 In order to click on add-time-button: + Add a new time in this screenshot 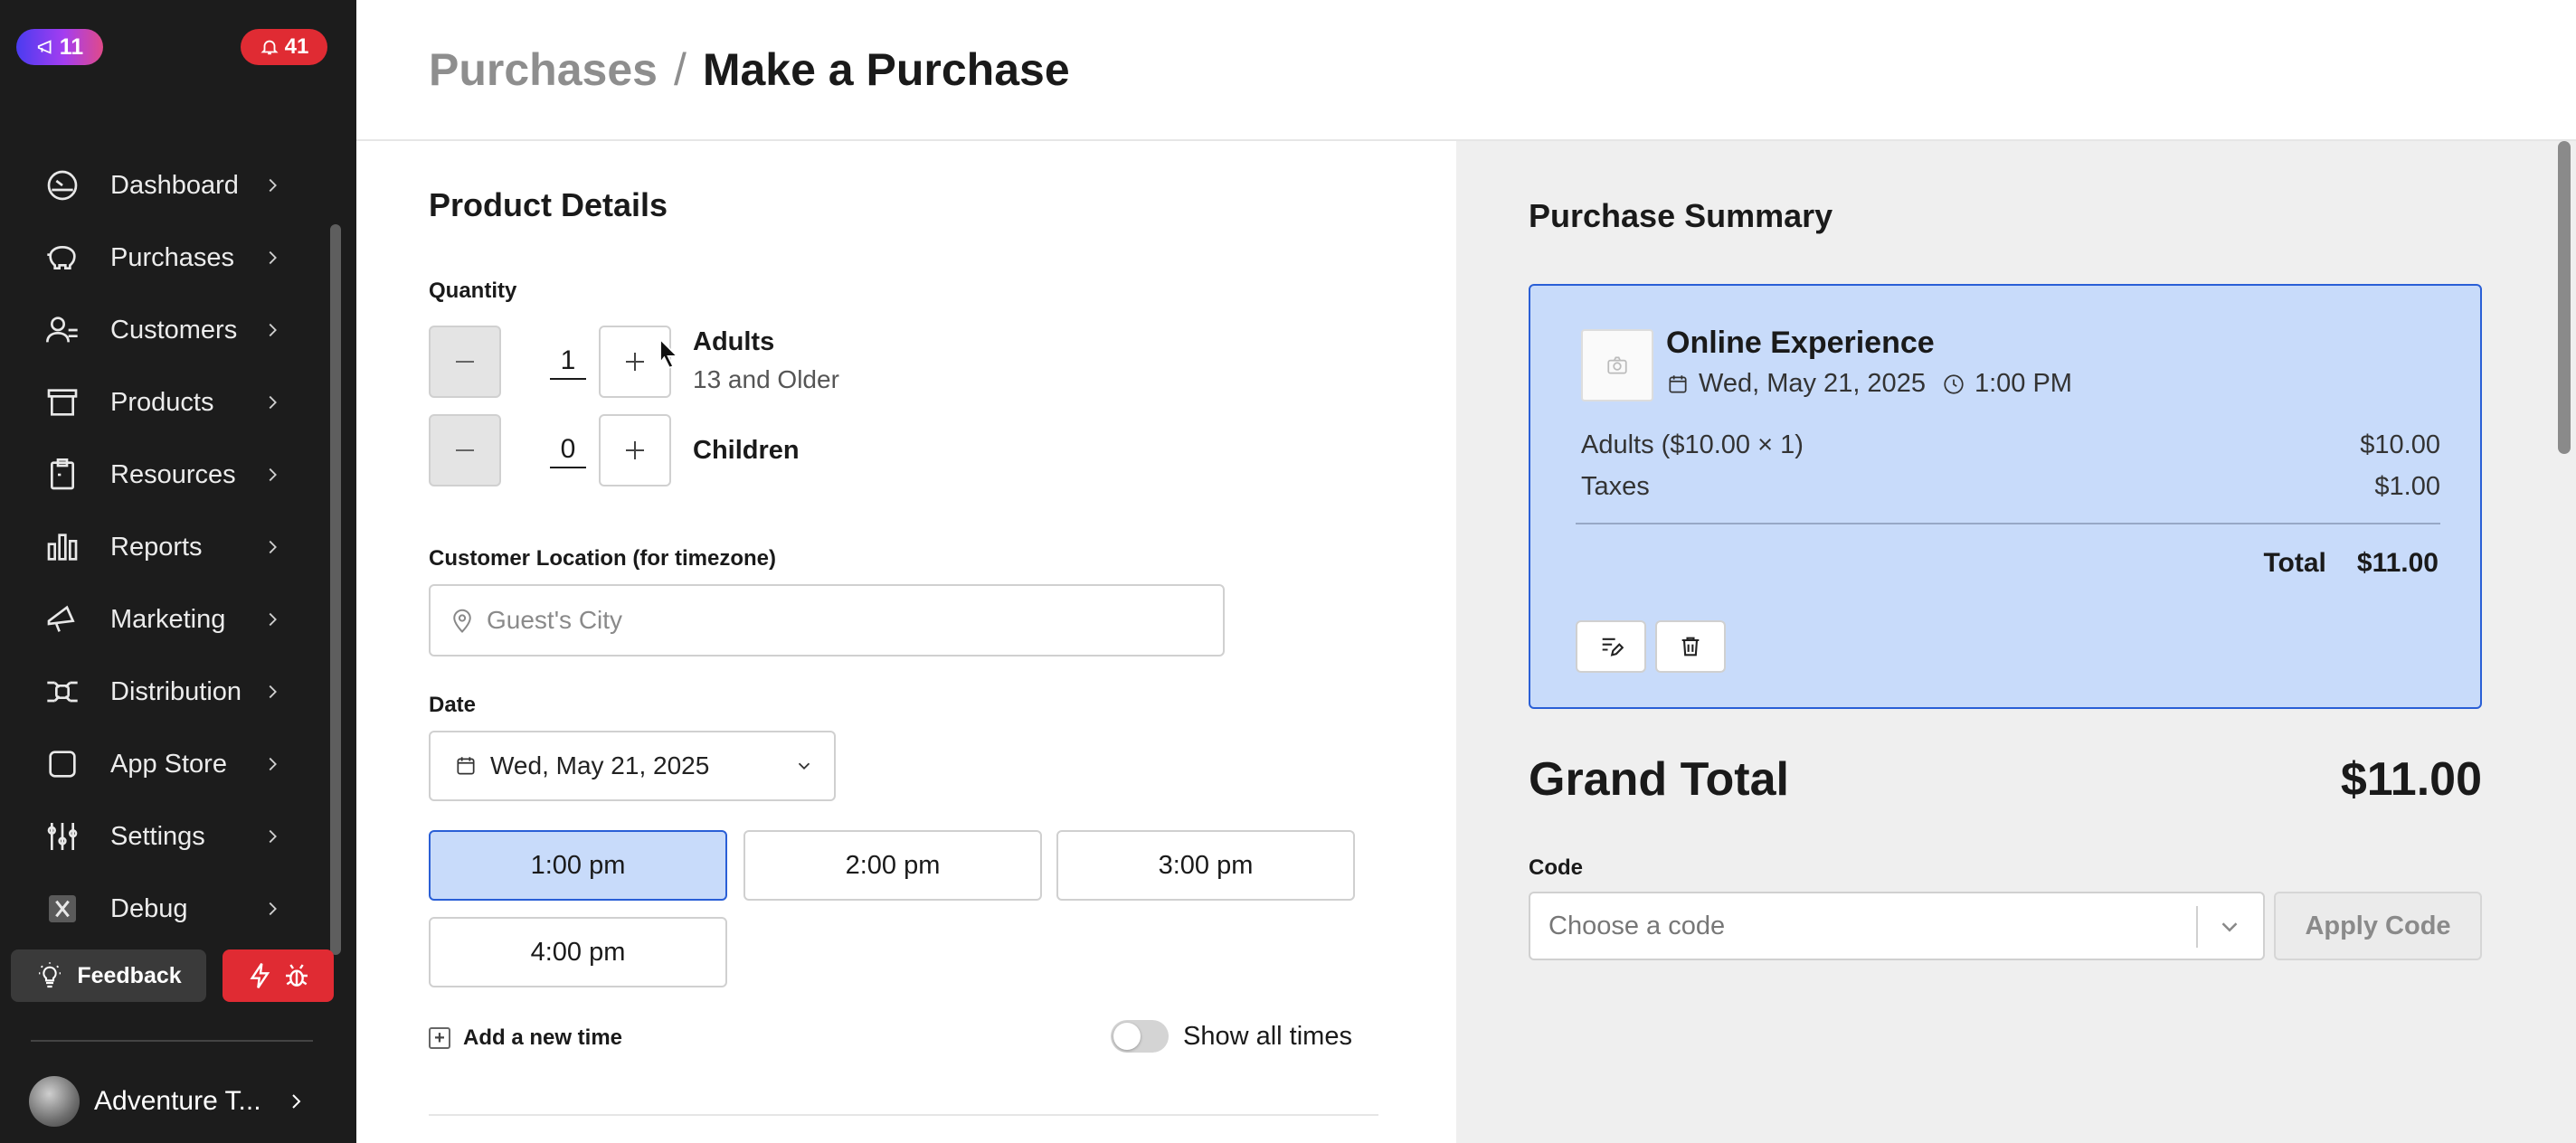, I will do `click(526, 1038)`.